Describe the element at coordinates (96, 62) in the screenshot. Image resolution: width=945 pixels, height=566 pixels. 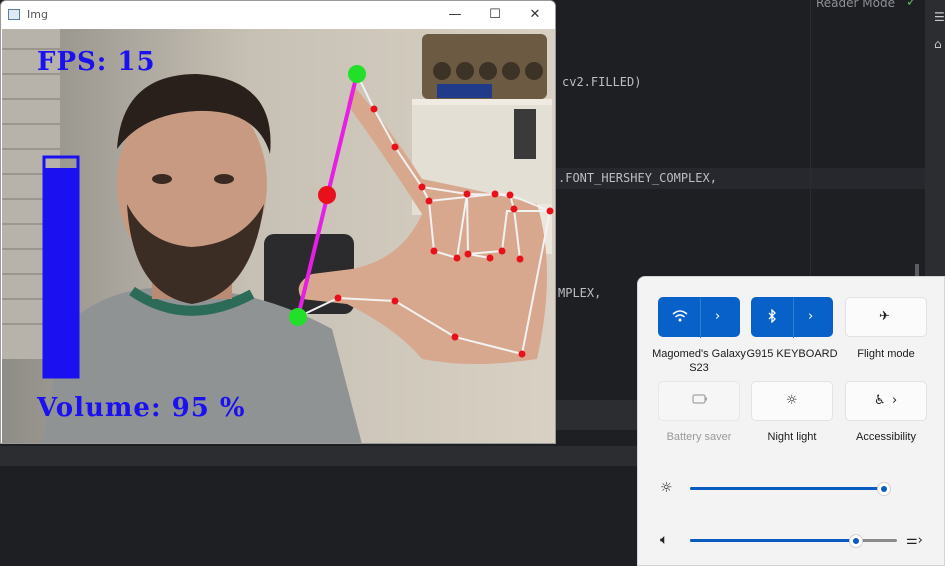
I see `fps-readout: FPS: 15` at that location.